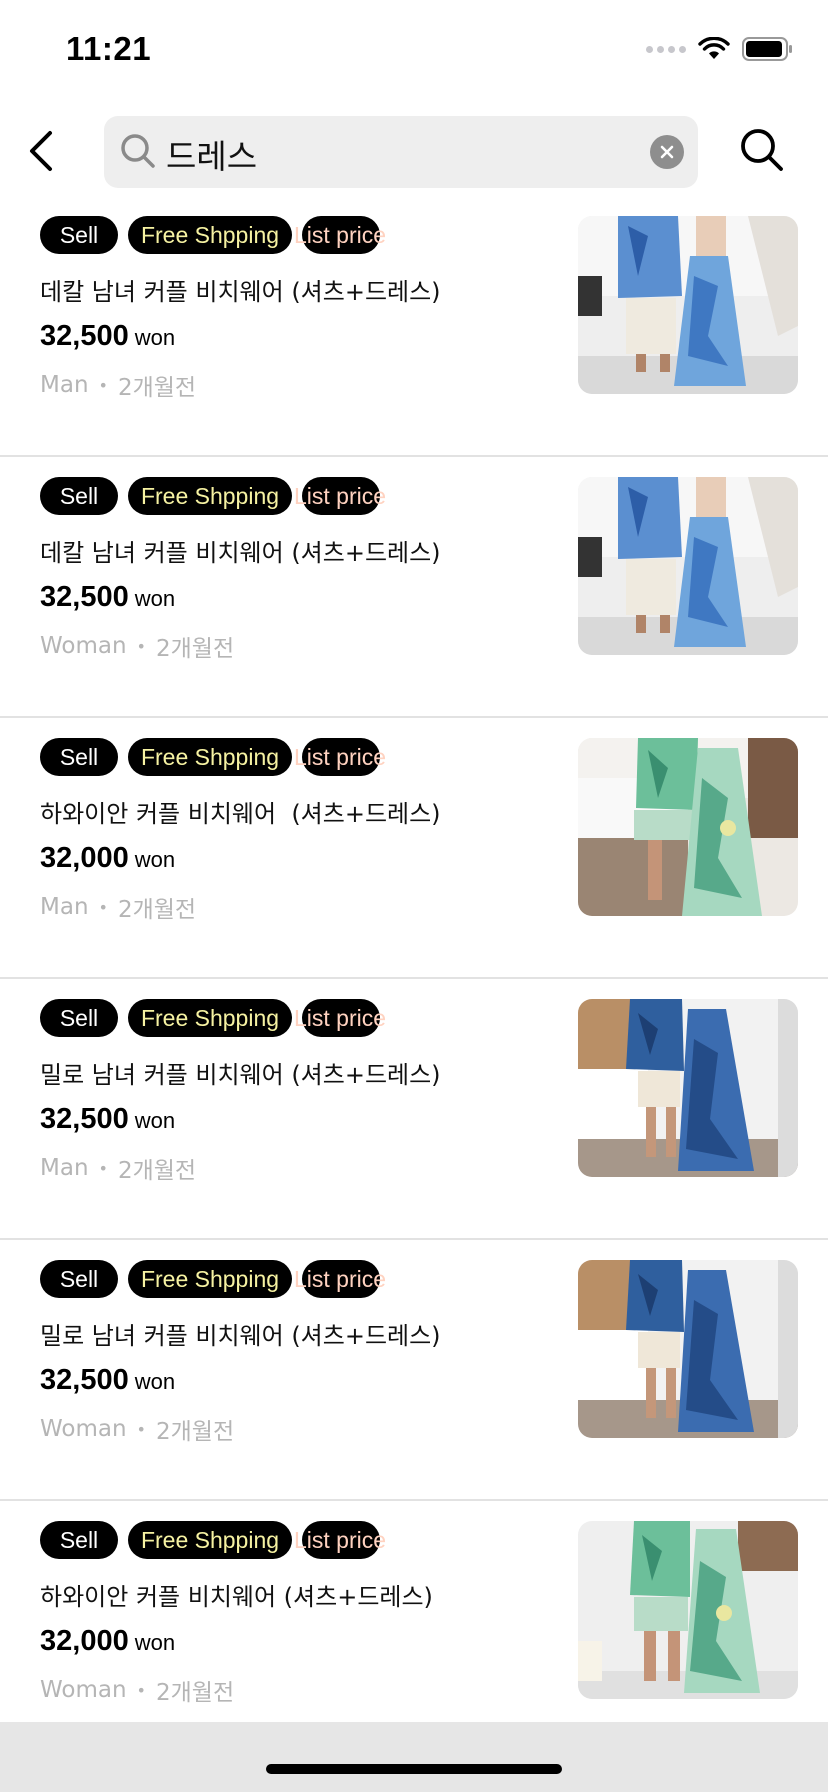 The width and height of the screenshot is (828, 1792). Describe the element at coordinates (714, 48) in the screenshot. I see `wifi-icon` at that location.